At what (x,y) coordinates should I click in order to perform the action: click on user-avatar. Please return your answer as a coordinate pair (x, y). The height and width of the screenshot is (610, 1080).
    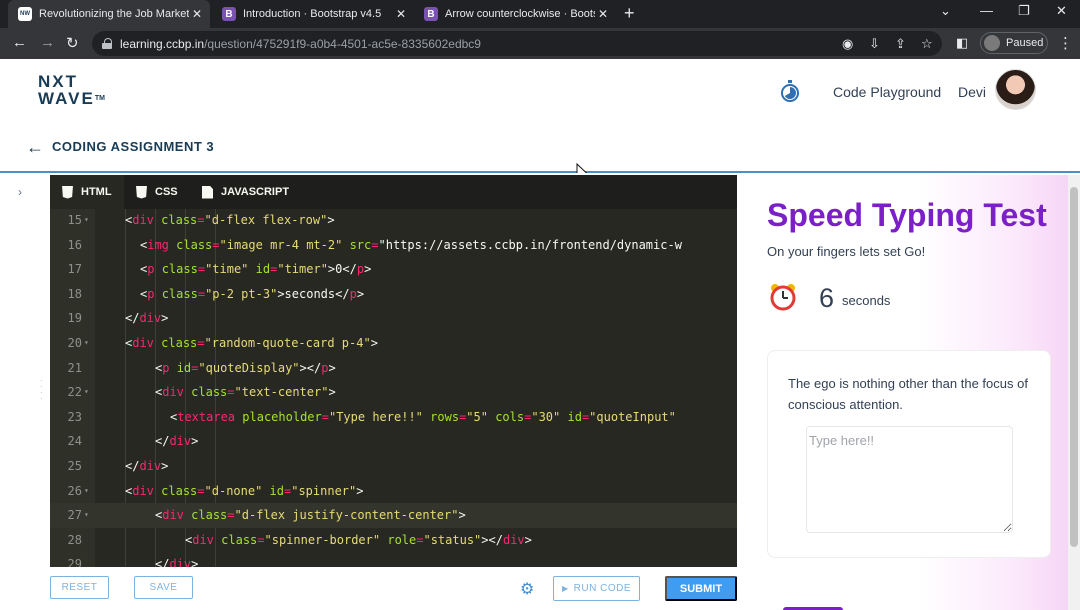
    Looking at the image, I should click on (1015, 89).